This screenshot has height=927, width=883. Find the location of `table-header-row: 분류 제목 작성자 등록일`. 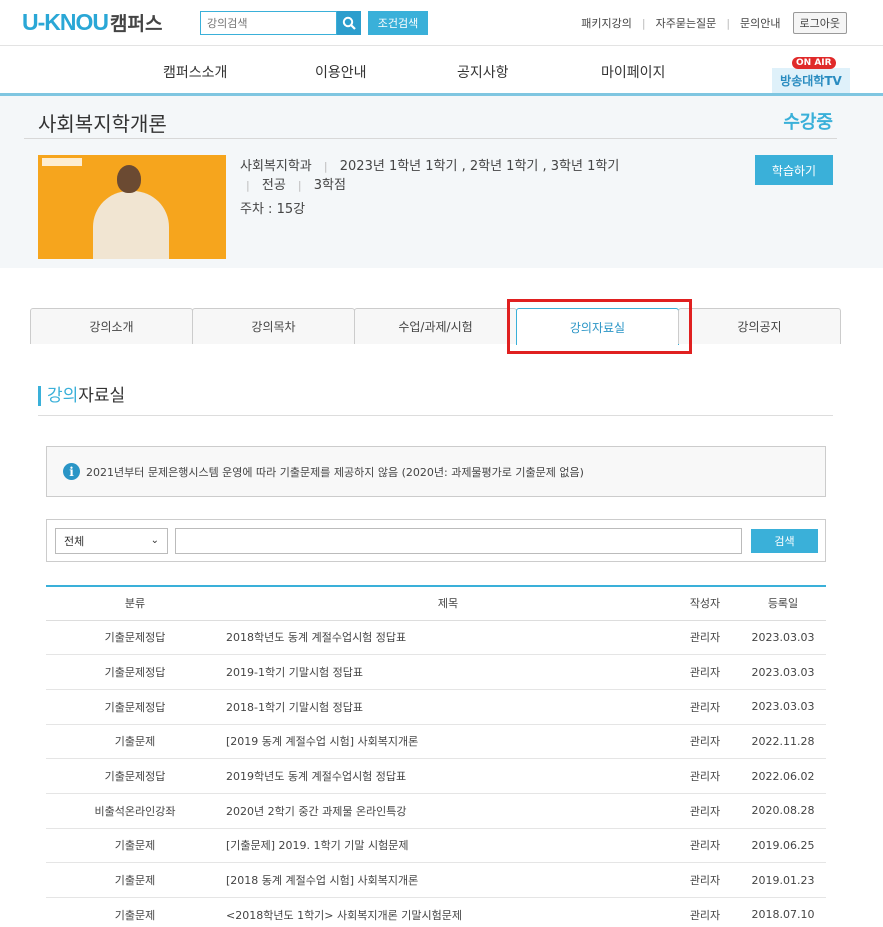

table-header-row: 분류 제목 작성자 등록일 is located at coordinates (436, 603).